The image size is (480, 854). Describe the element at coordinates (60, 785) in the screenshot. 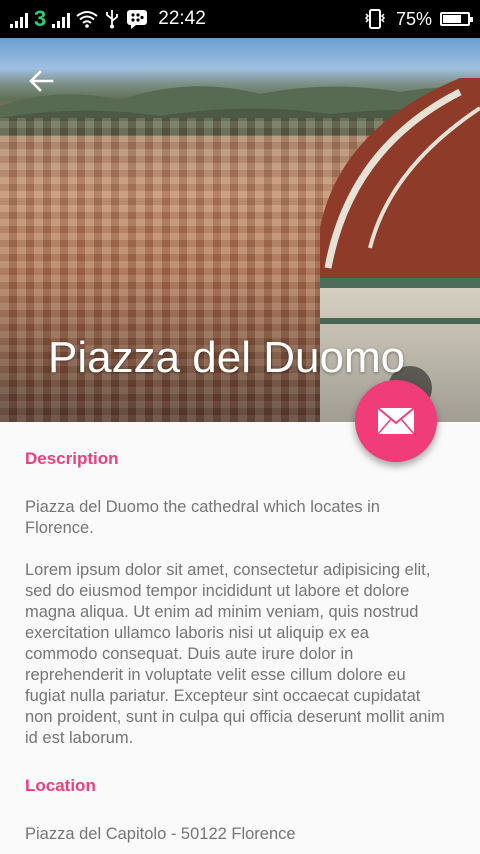

I see `location-heading: Location` at that location.